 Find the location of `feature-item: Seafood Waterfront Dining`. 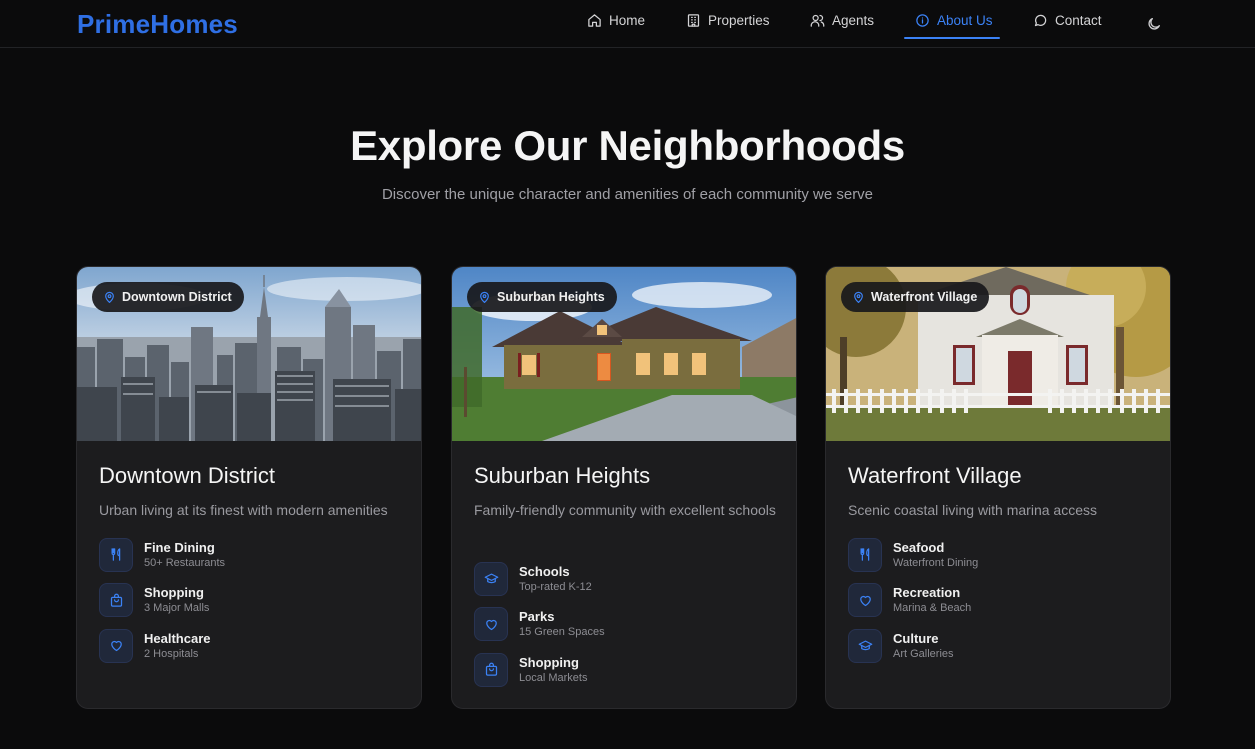

feature-item: Seafood Waterfront Dining is located at coordinates (913, 555).